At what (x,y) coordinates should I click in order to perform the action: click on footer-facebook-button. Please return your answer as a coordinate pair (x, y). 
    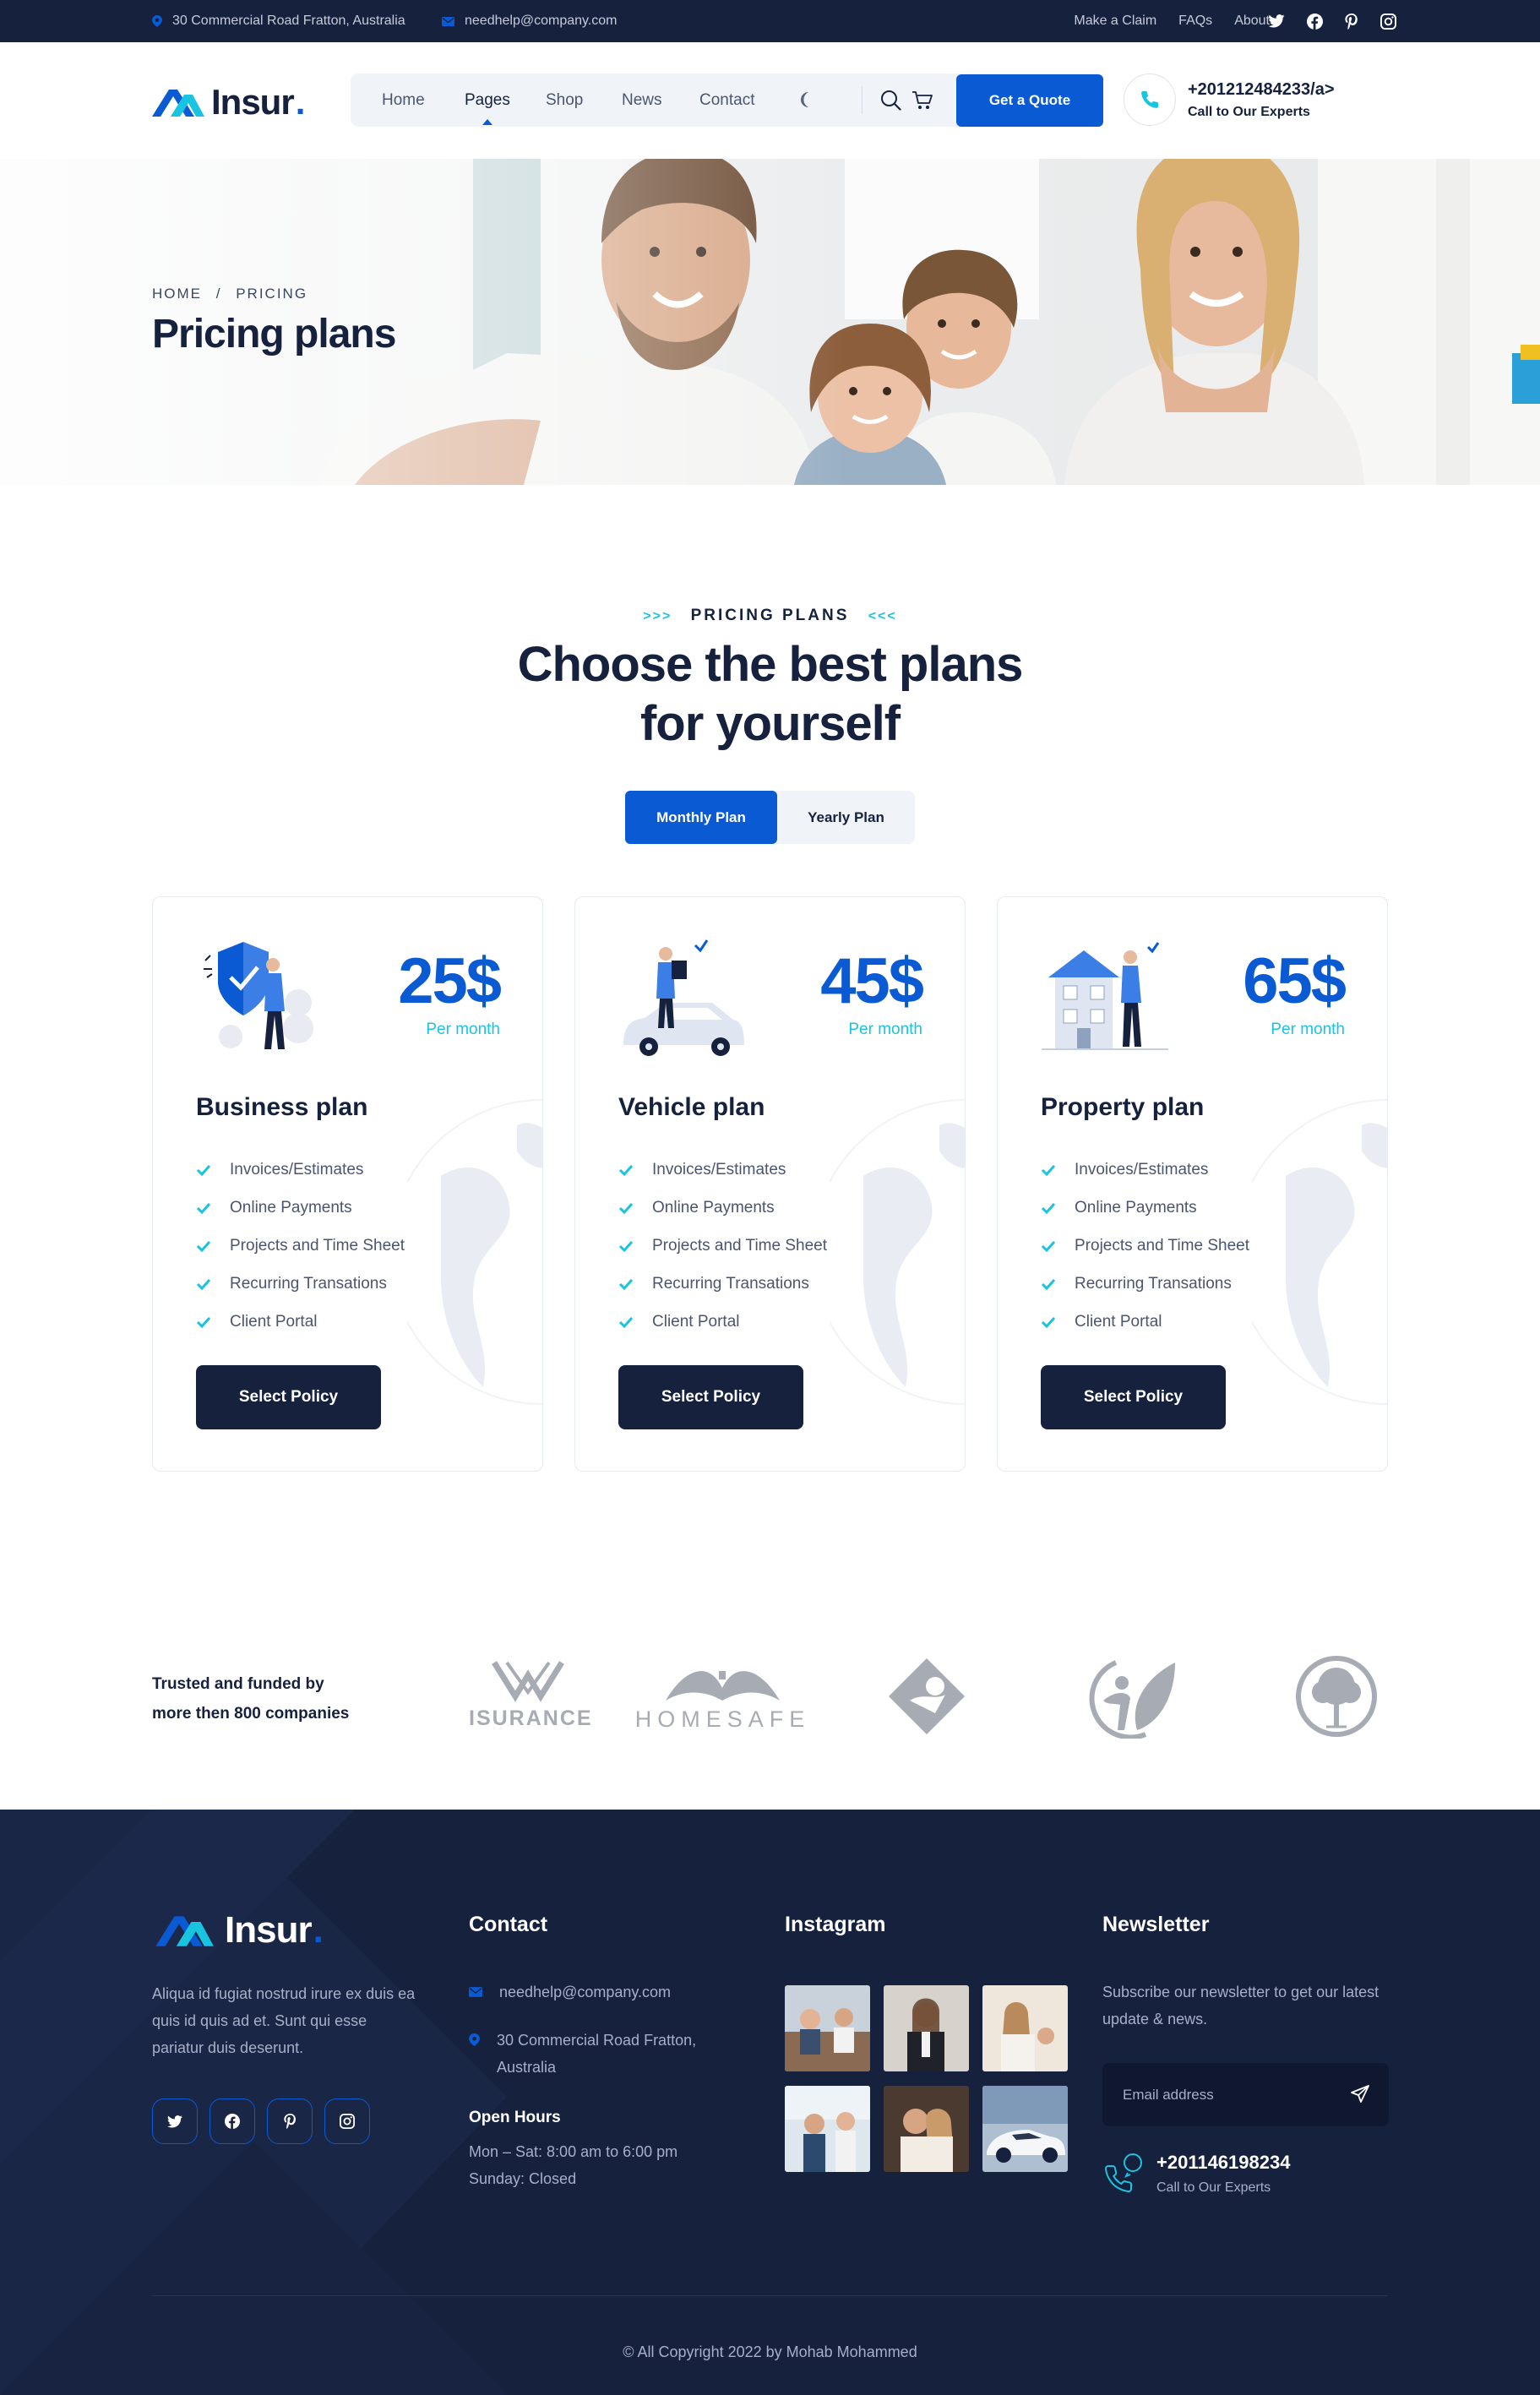
    Looking at the image, I should click on (232, 2121).